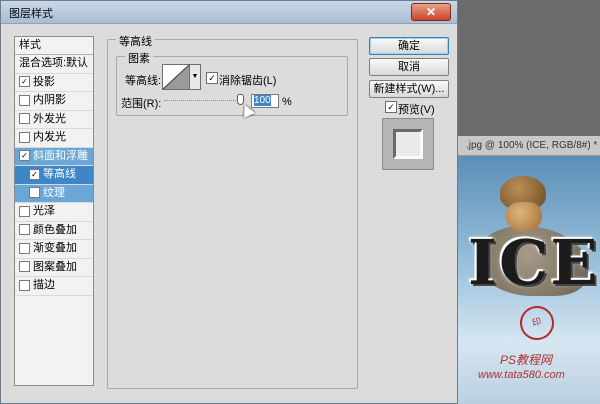 This screenshot has width=600, height=404. I want to click on style-item-color-overlay: 颜色叠加, so click(54, 231).